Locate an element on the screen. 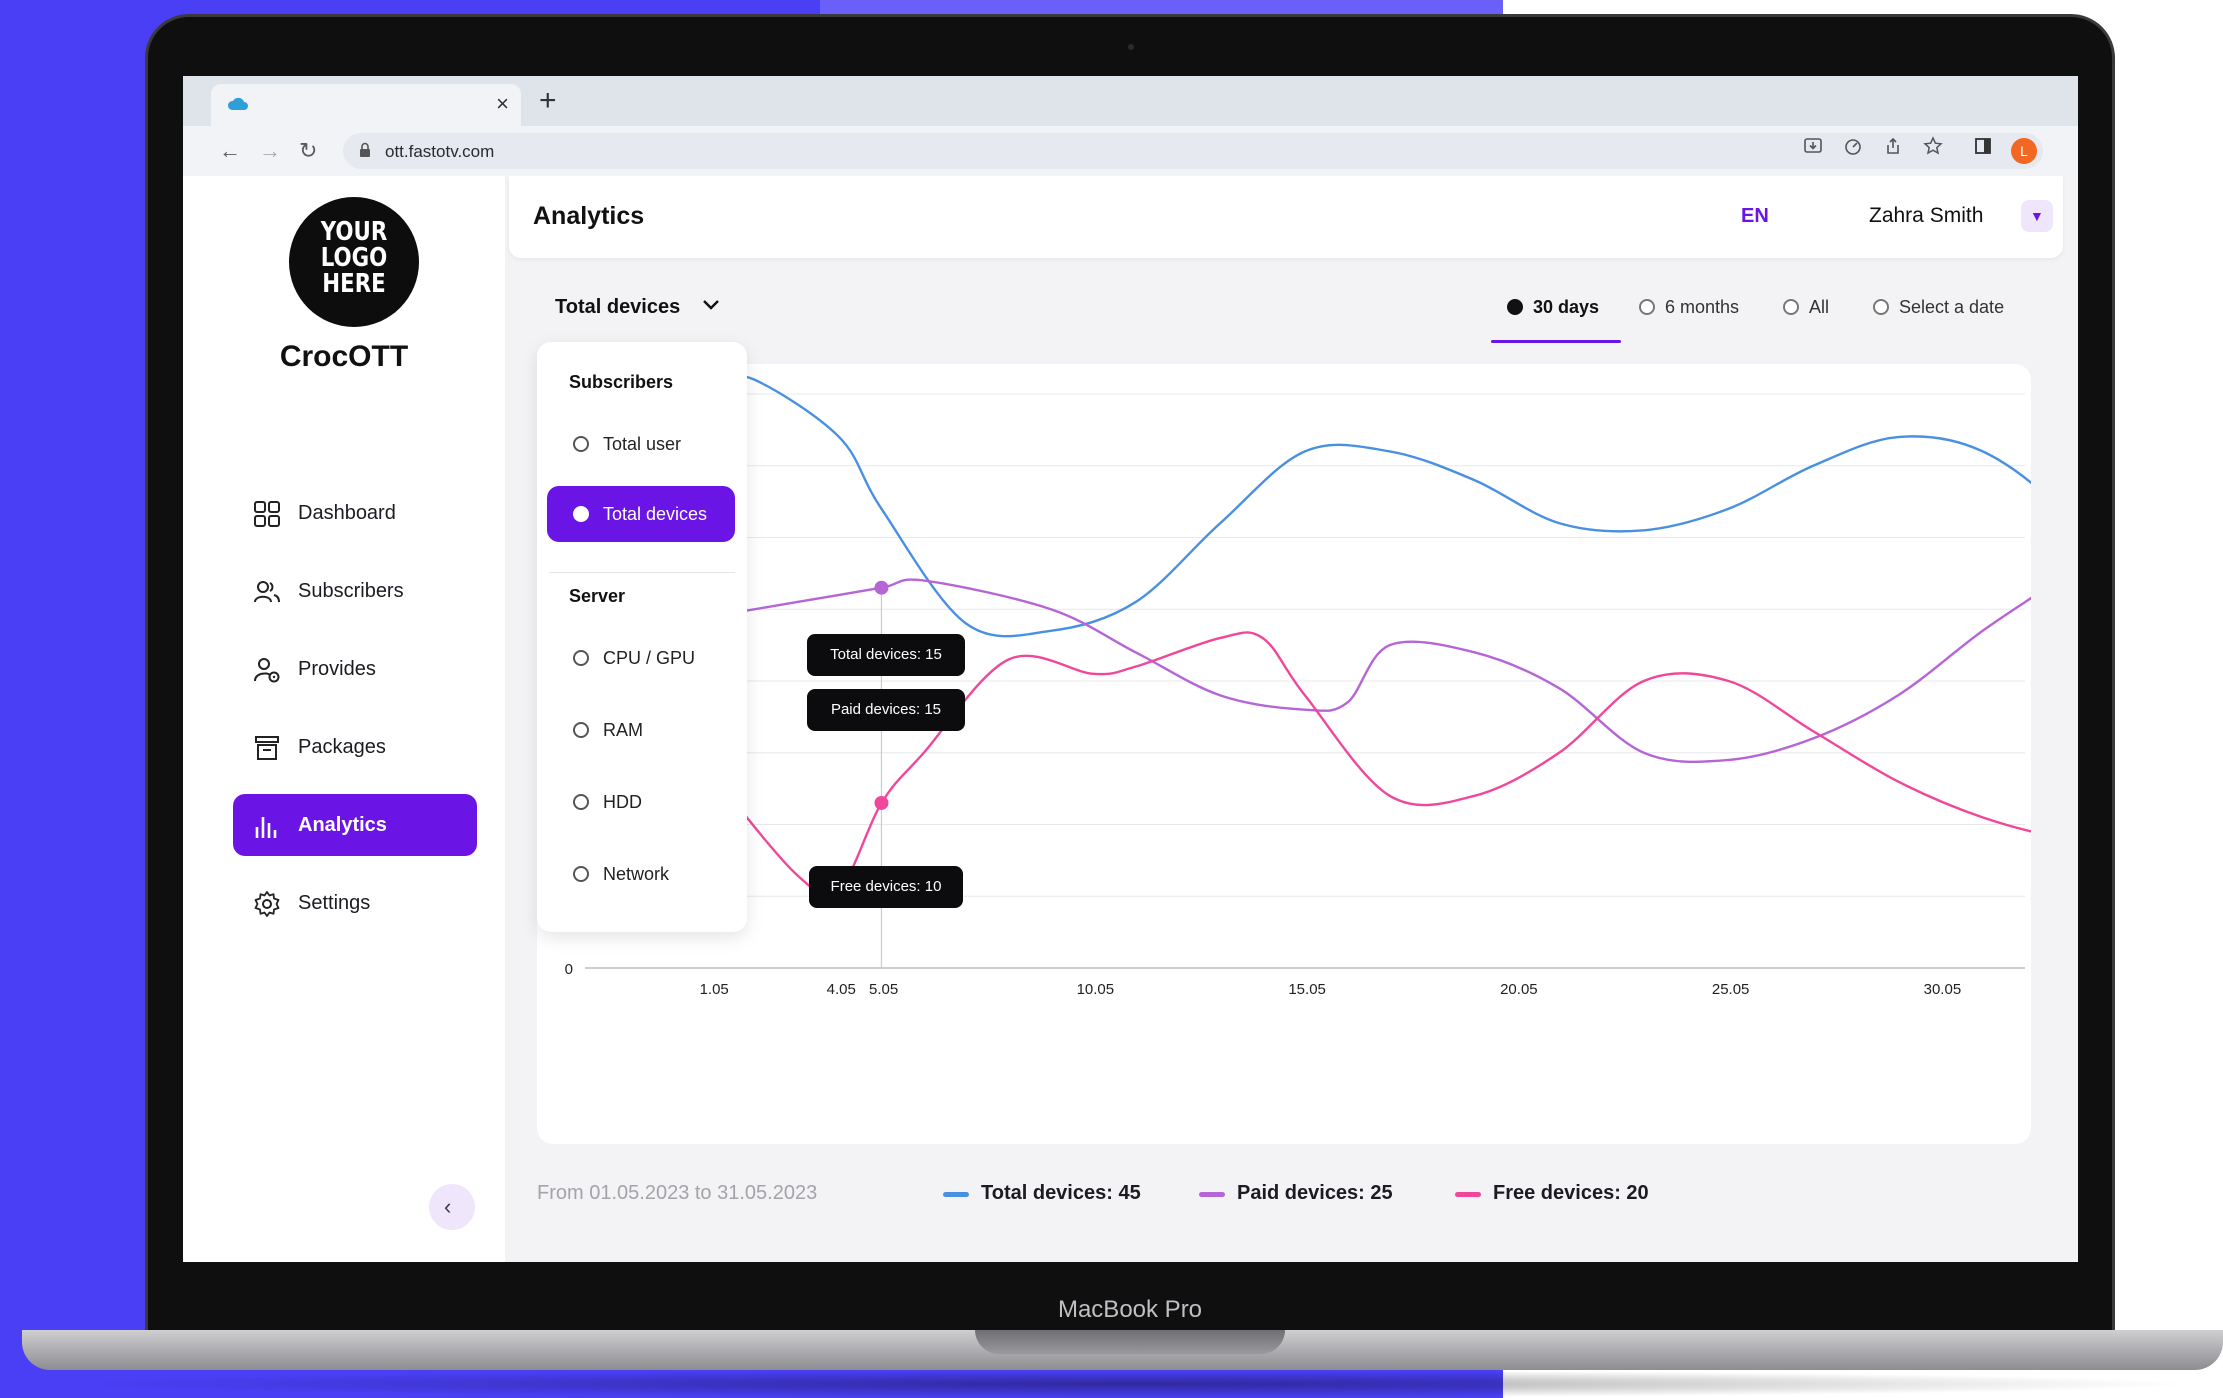  grid-icon is located at coordinates (267, 514).